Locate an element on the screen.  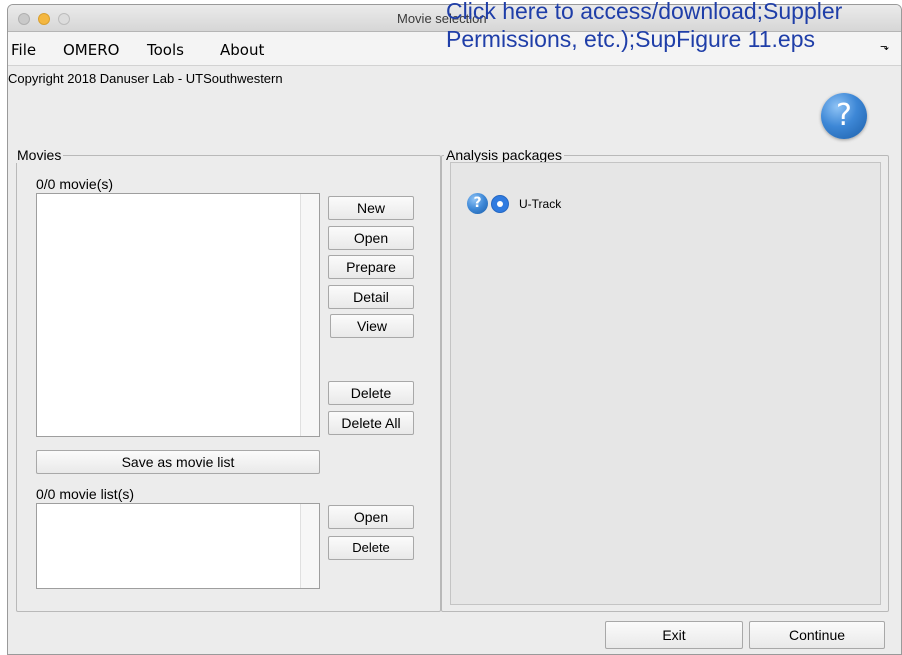
detail-movie-button: Detail is located at coordinates (371, 297).